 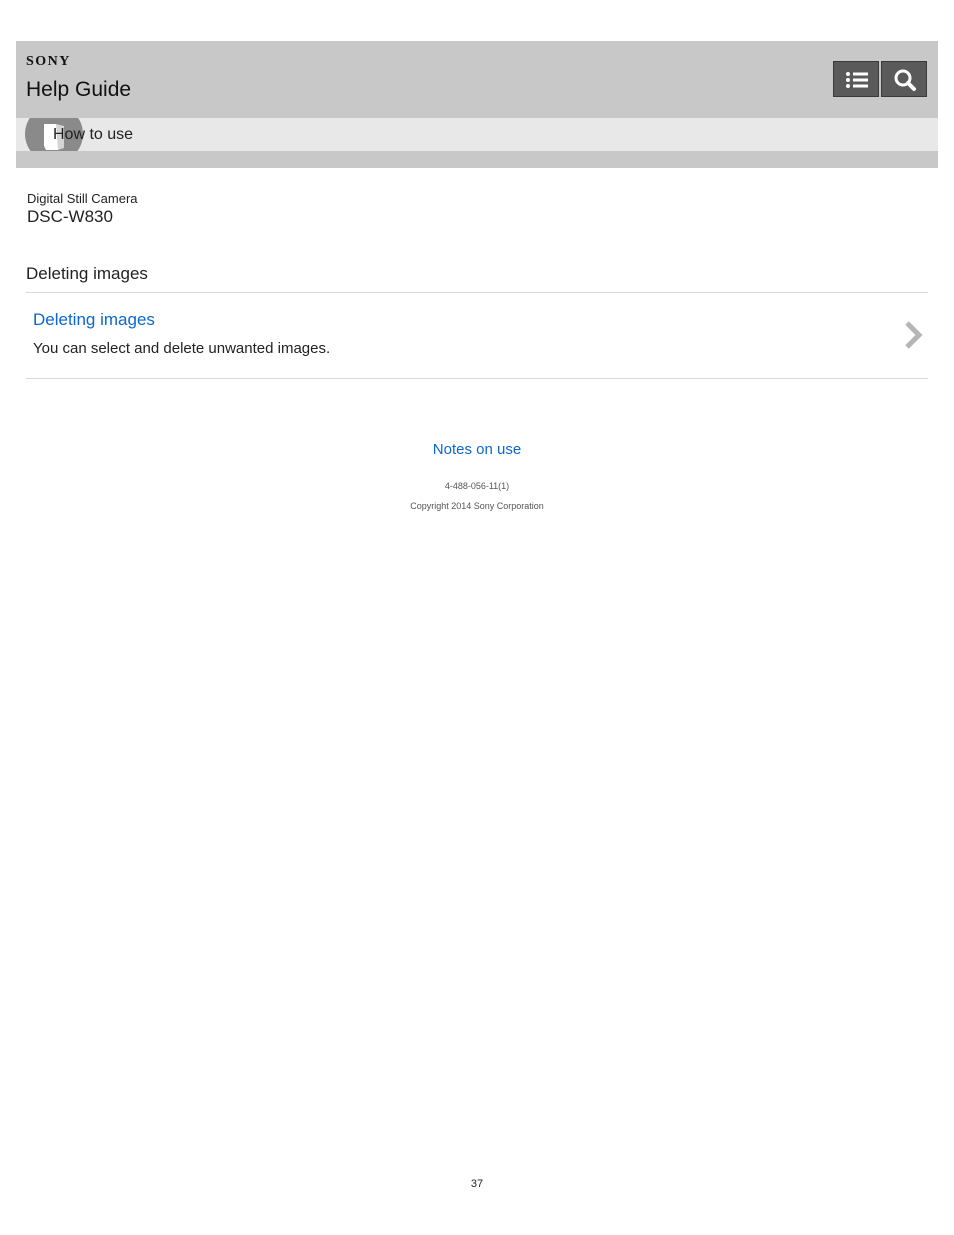 What do you see at coordinates (477, 159) in the screenshot?
I see `header-divider-strip` at bounding box center [477, 159].